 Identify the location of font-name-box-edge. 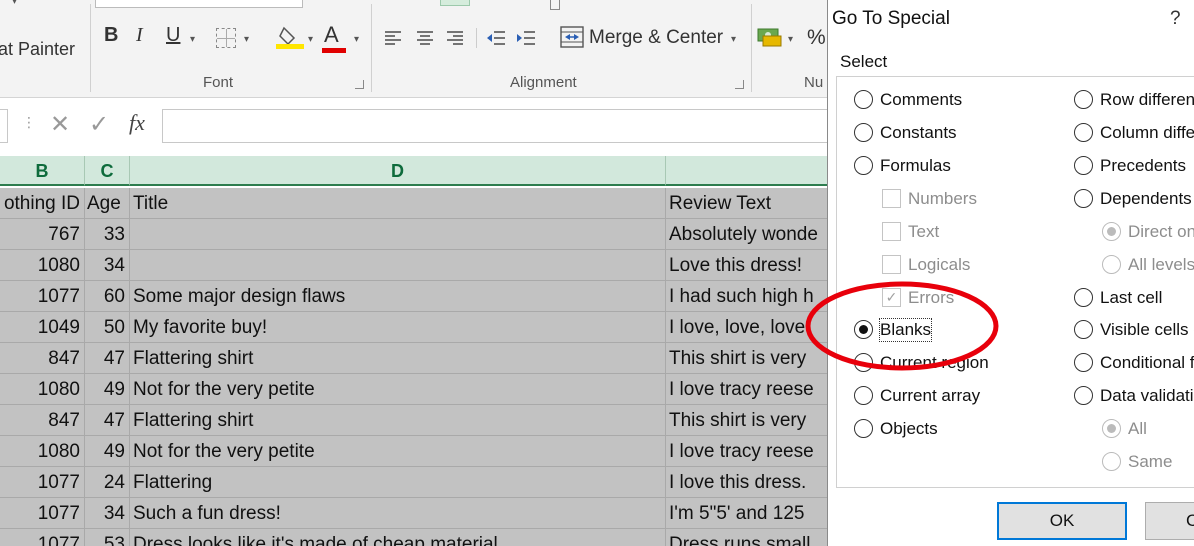
(199, 4).